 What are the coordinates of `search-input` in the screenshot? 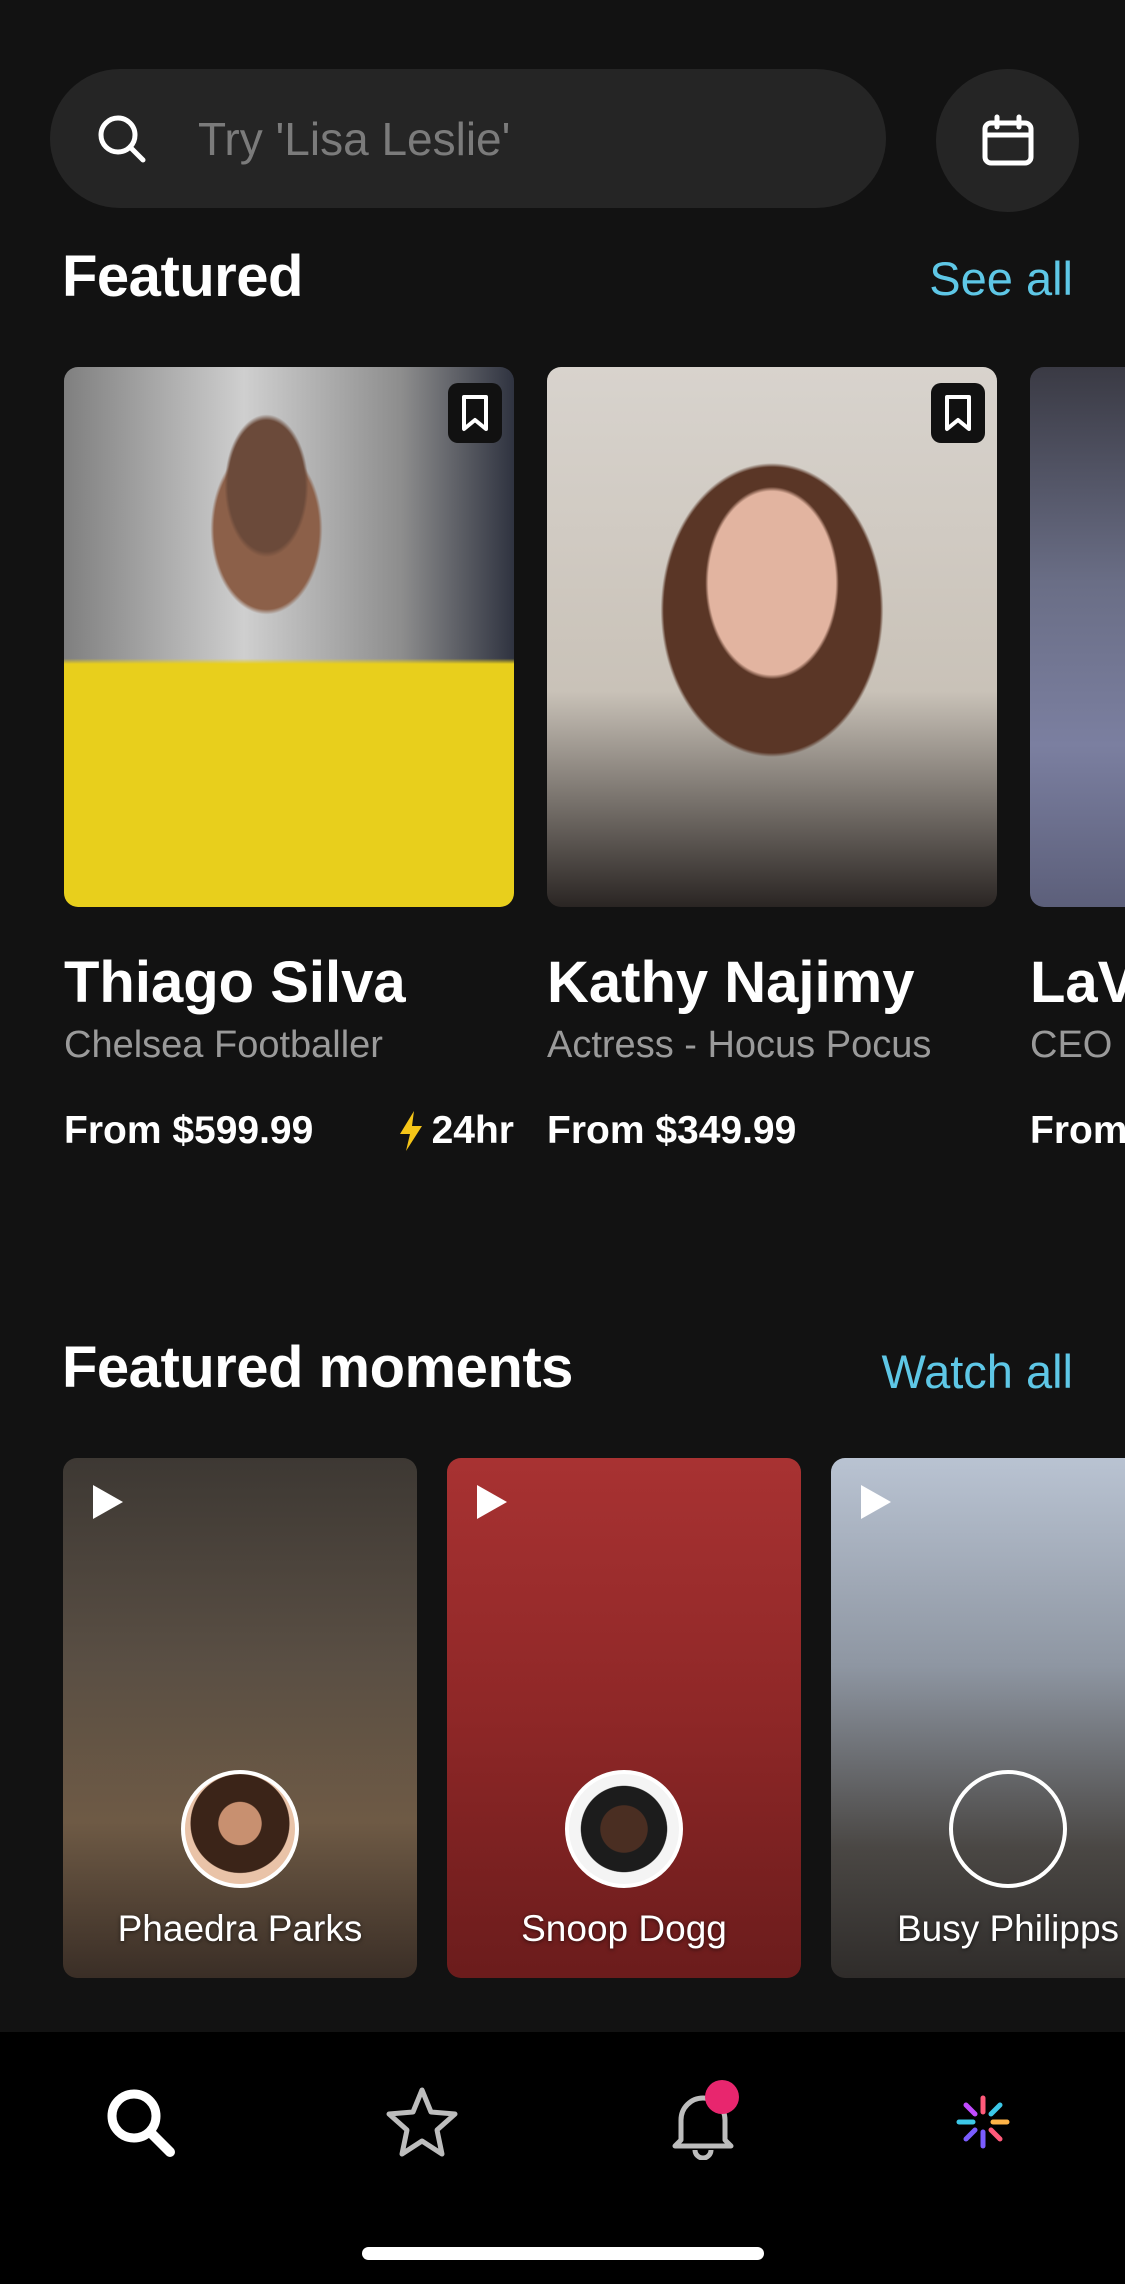 It's located at (498, 138).